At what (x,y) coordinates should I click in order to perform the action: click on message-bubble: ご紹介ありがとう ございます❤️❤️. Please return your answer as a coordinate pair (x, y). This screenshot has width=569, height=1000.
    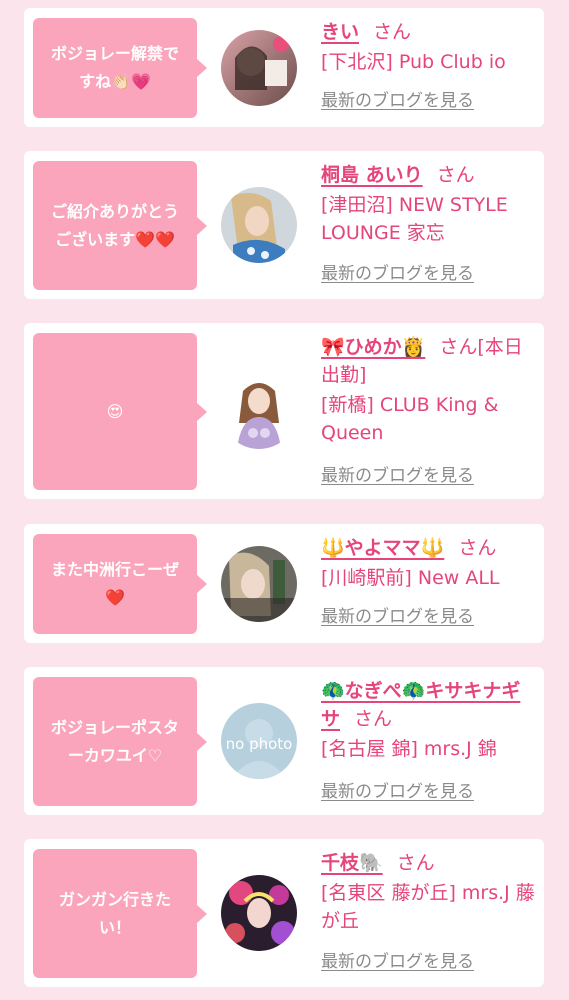
    Looking at the image, I should click on (120, 225).